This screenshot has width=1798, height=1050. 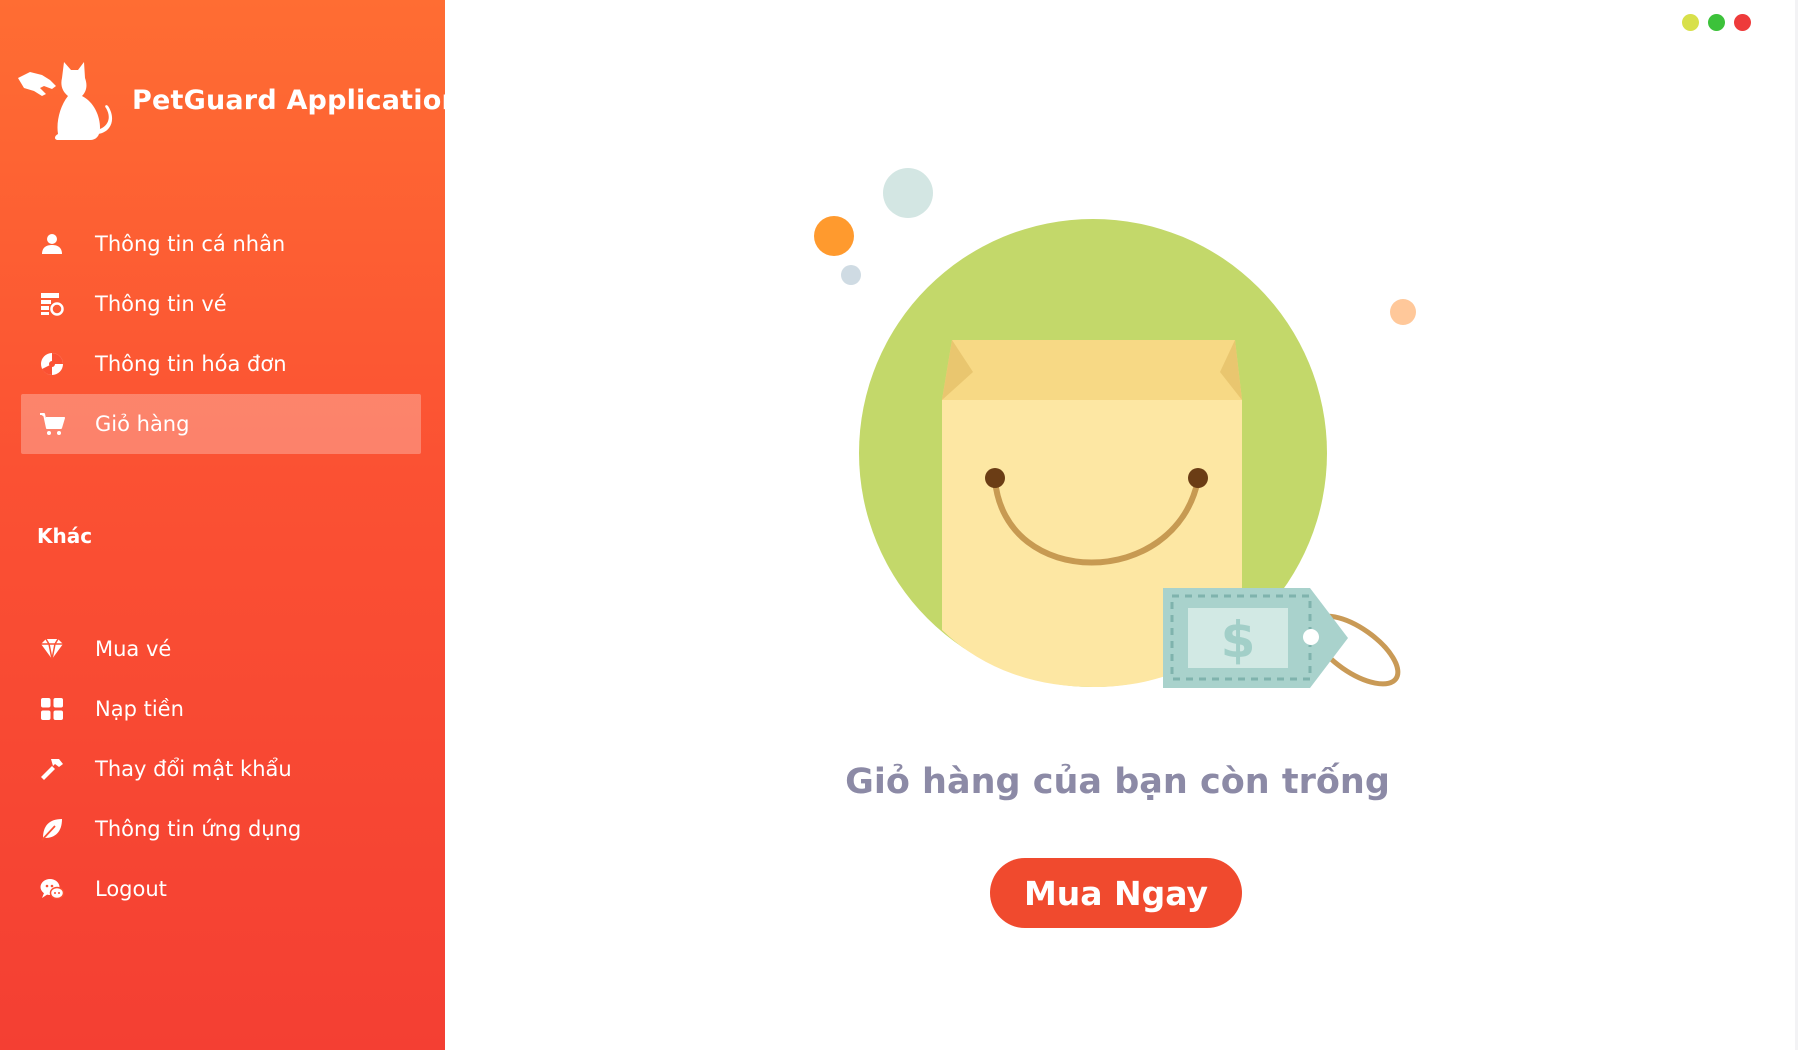 What do you see at coordinates (296, 100) in the screenshot?
I see `app-title: PetGuard Application` at bounding box center [296, 100].